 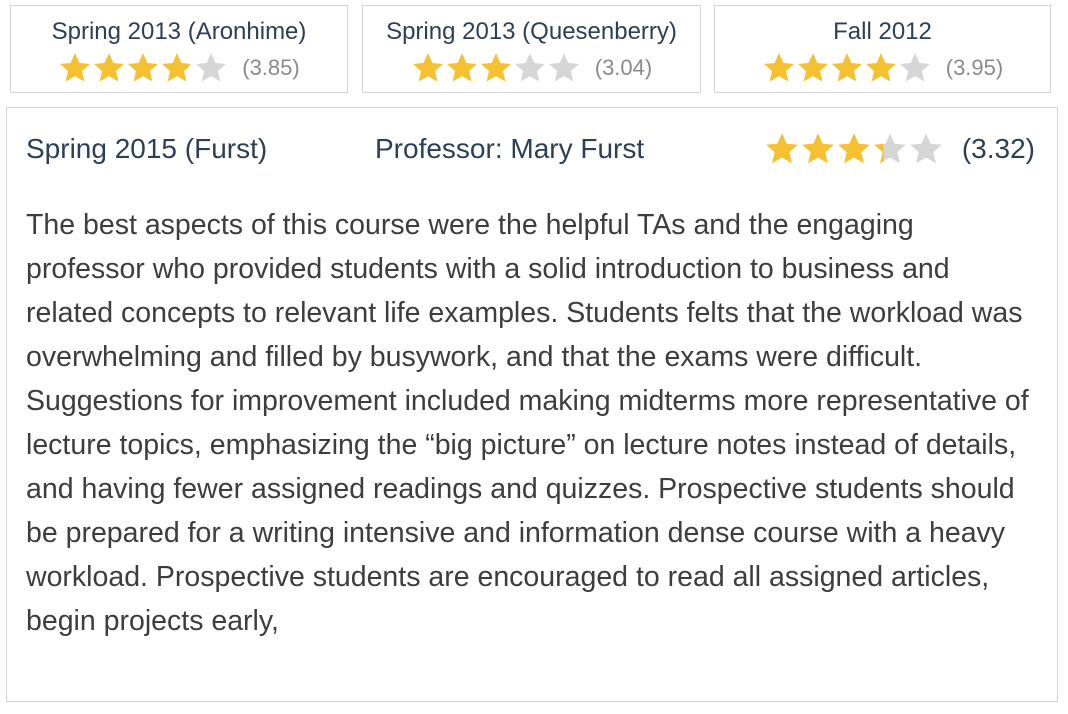 What do you see at coordinates (531, 31) in the screenshot?
I see `term-card-title: Spring 2013 (Quesenberry)` at bounding box center [531, 31].